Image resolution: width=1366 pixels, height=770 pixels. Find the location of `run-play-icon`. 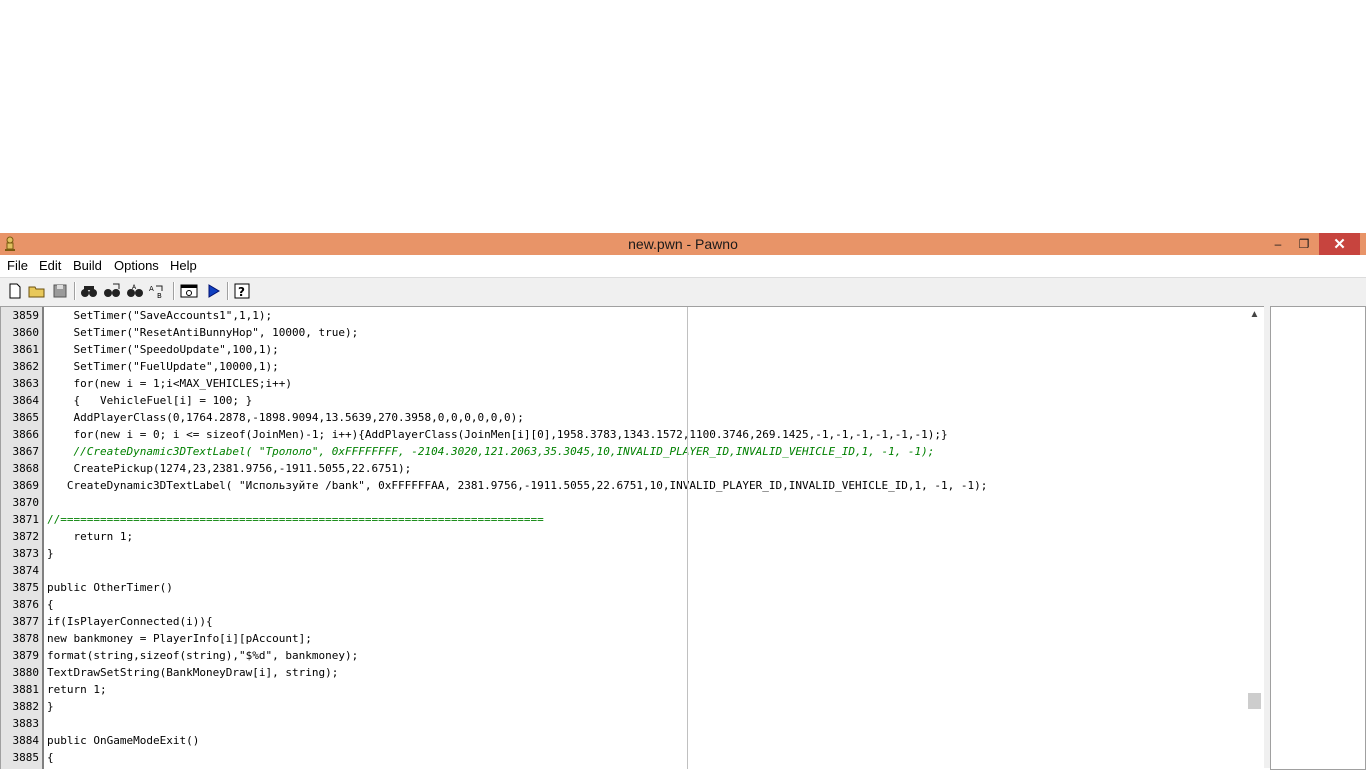

run-play-icon is located at coordinates (213, 291).